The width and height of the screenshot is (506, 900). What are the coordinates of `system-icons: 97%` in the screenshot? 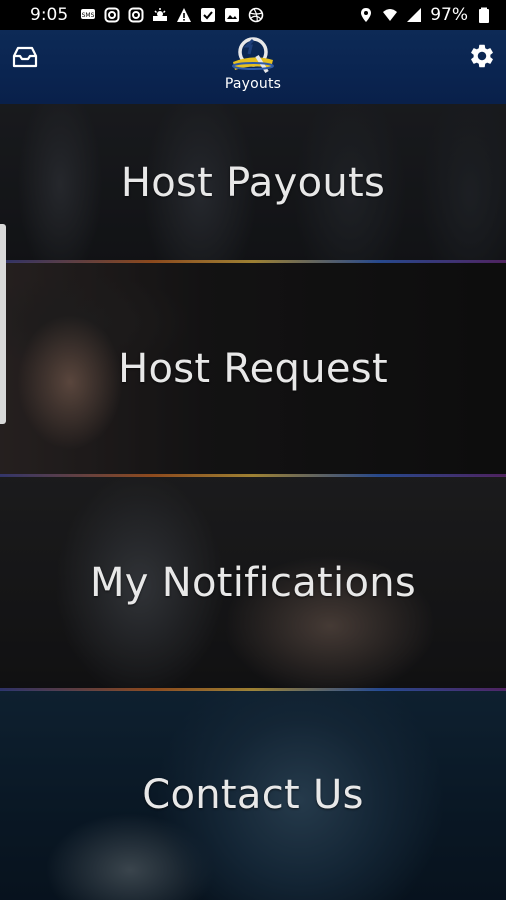 It's located at (425, 15).